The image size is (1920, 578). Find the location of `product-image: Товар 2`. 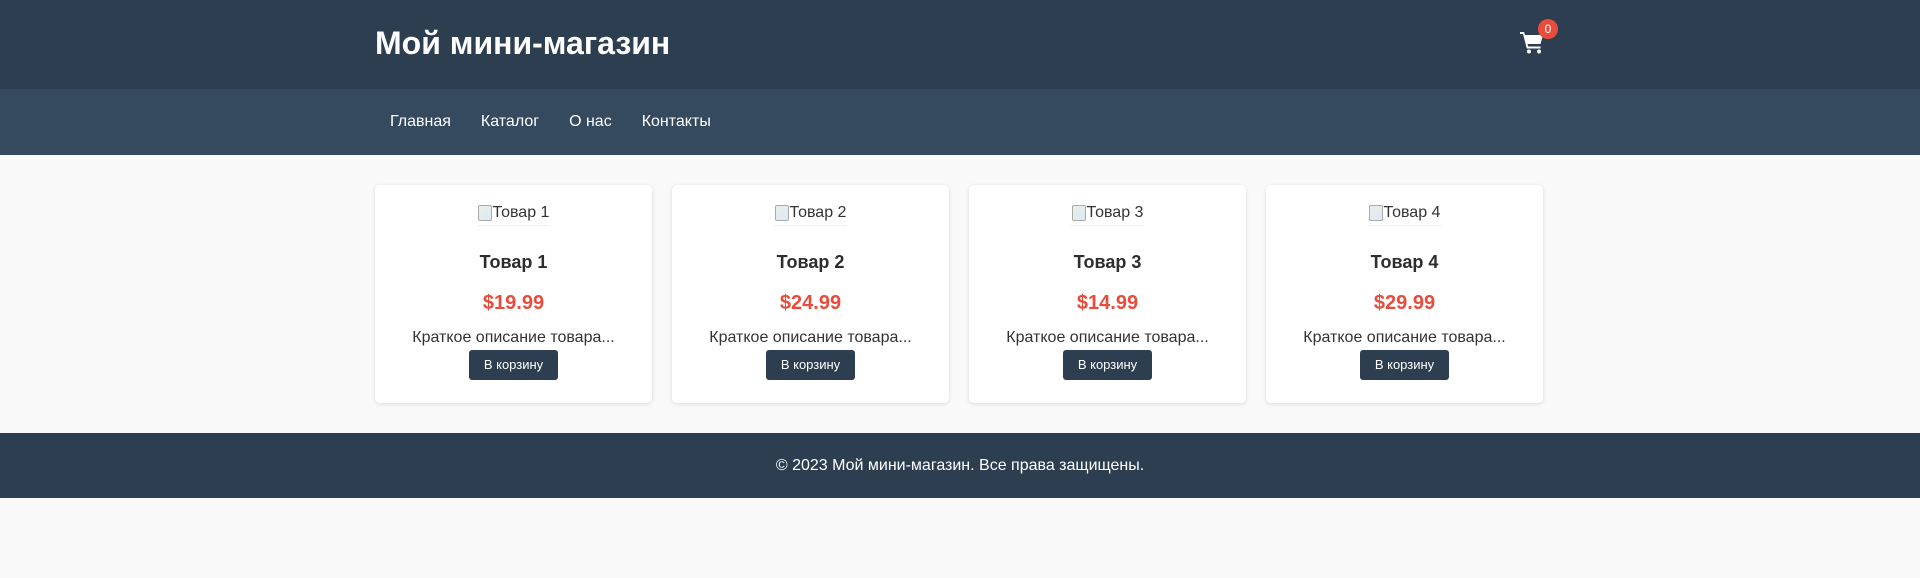

product-image: Товар 2 is located at coordinates (810, 213).